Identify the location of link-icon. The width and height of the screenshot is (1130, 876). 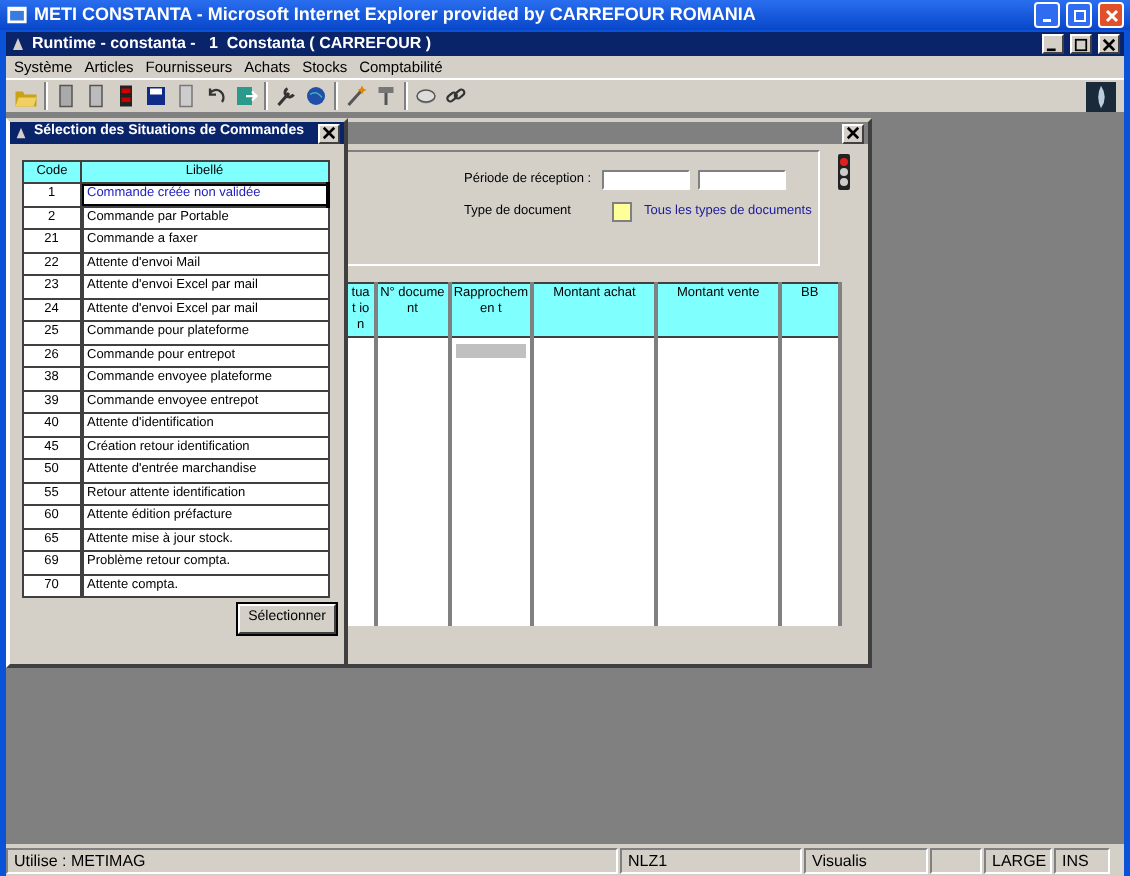
(456, 96).